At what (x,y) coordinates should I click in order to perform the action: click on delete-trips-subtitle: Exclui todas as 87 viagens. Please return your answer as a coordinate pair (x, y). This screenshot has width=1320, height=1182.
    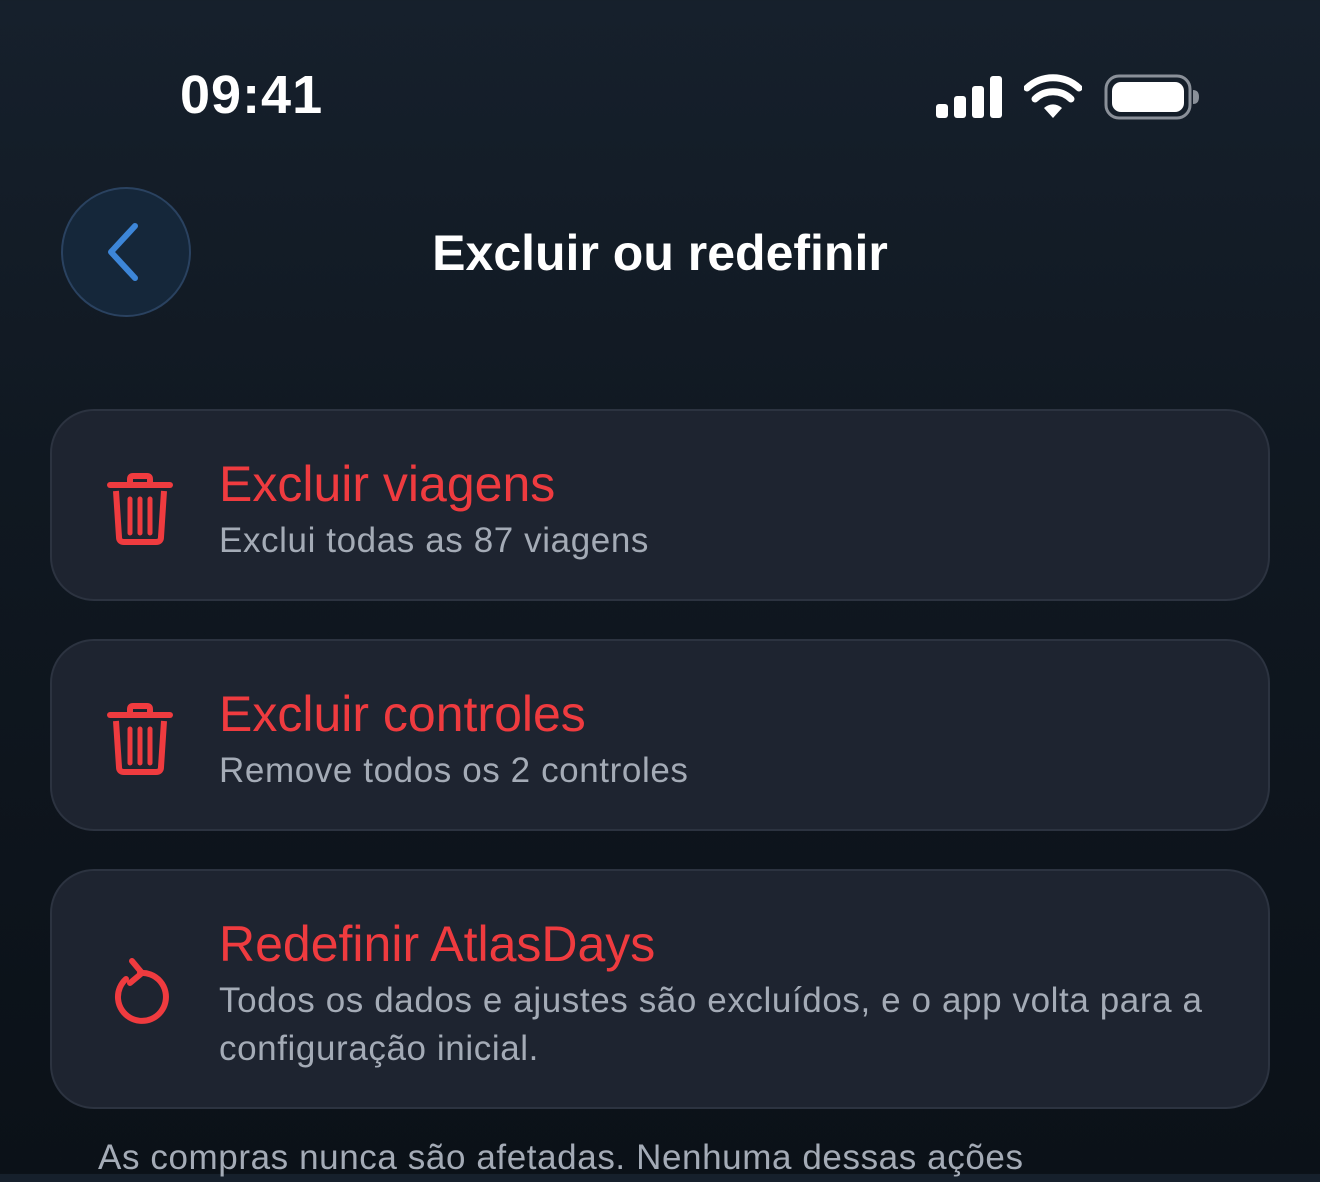
    Looking at the image, I should click on (434, 540).